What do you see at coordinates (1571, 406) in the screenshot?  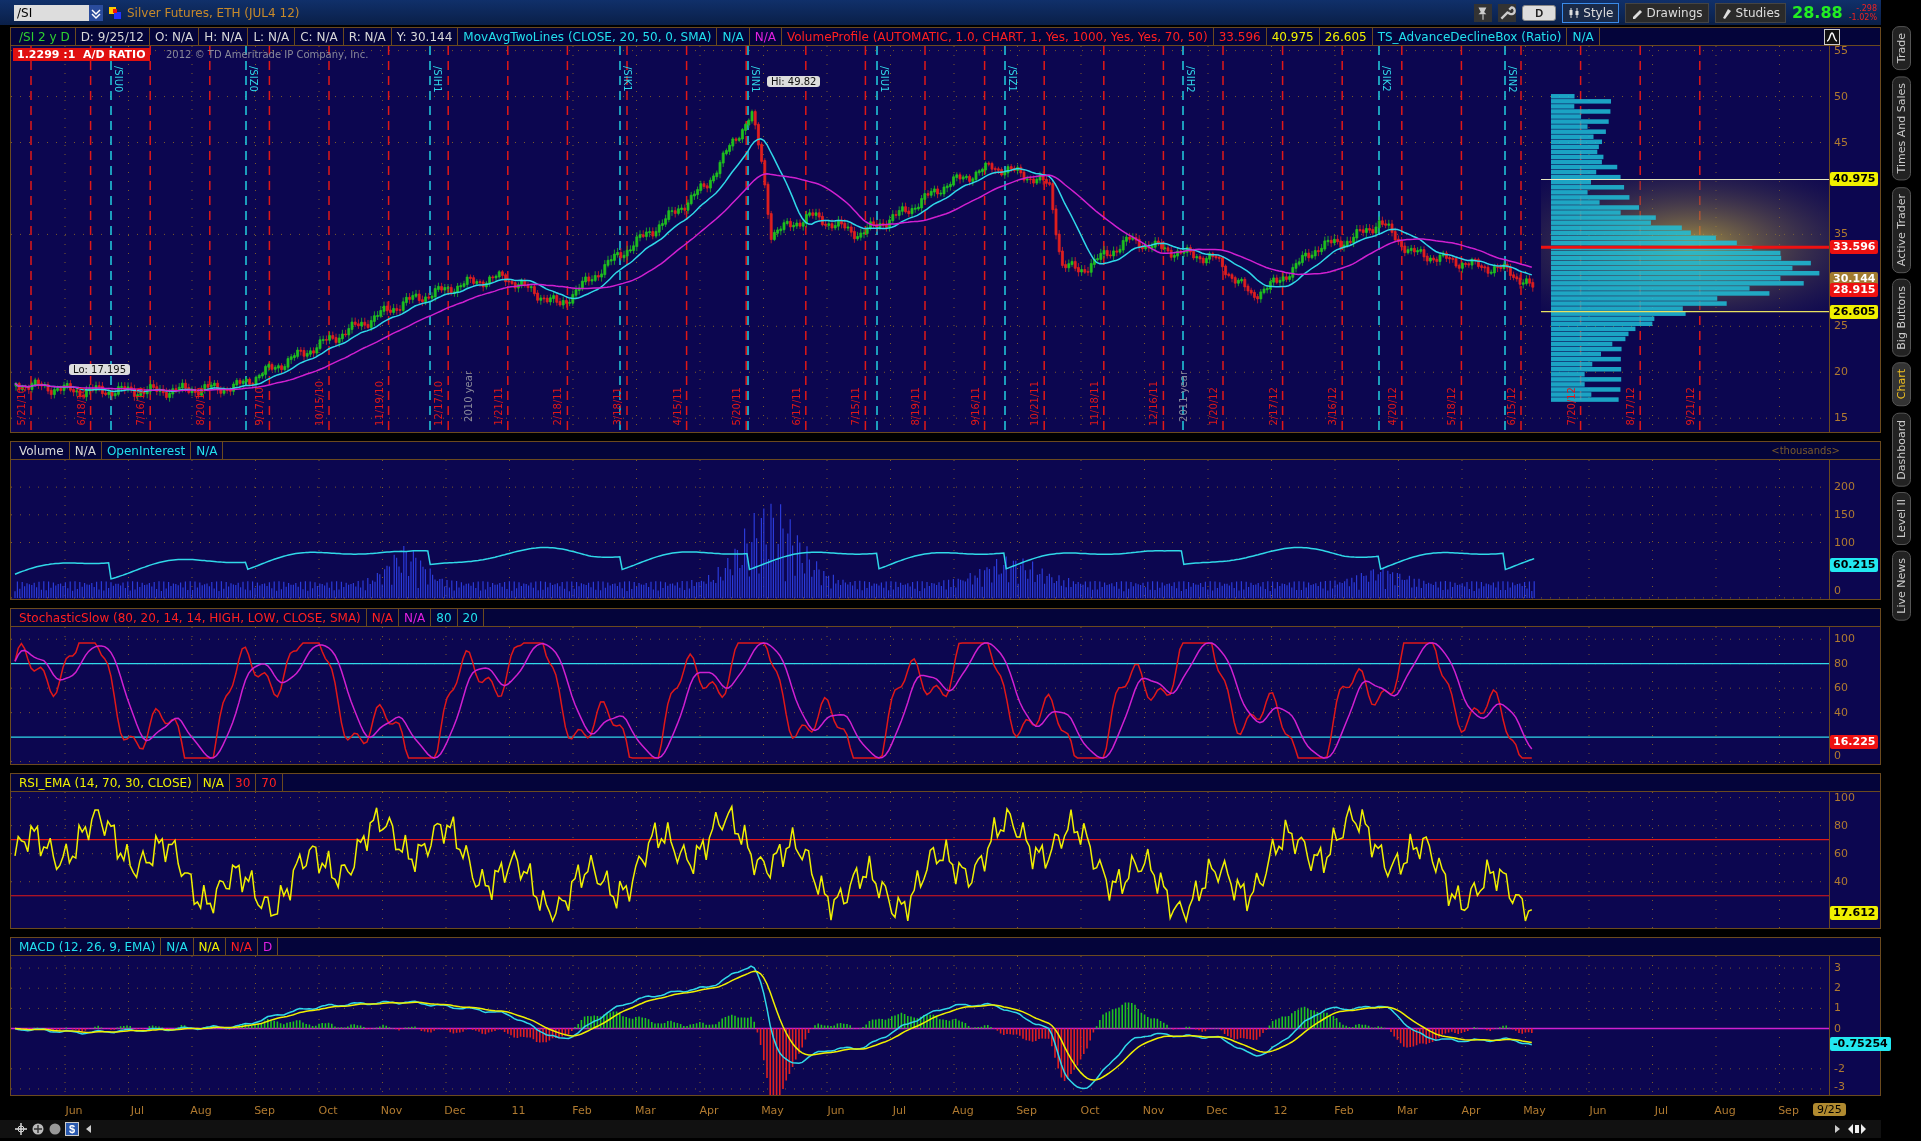 I see `date-label: 7/20/12` at bounding box center [1571, 406].